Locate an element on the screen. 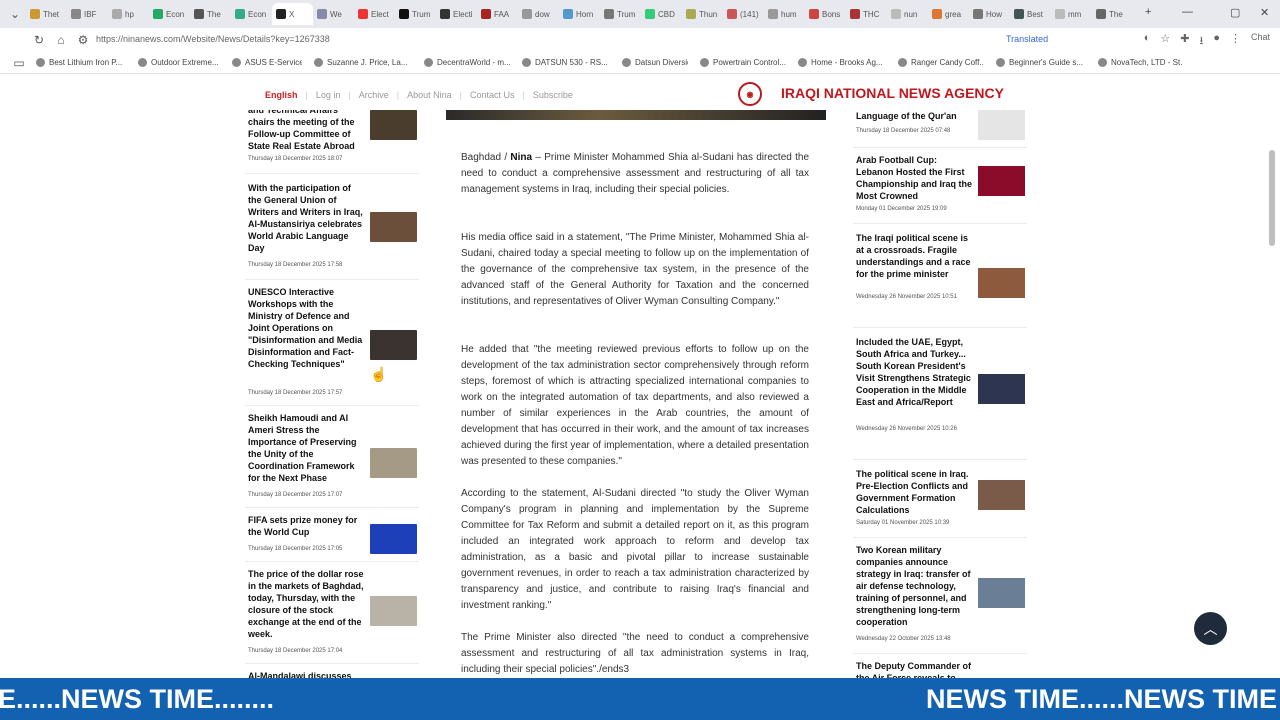 The width and height of the screenshot is (1280, 720). news-item-title: Al-Mandalawi discusses is located at coordinates (307, 674).